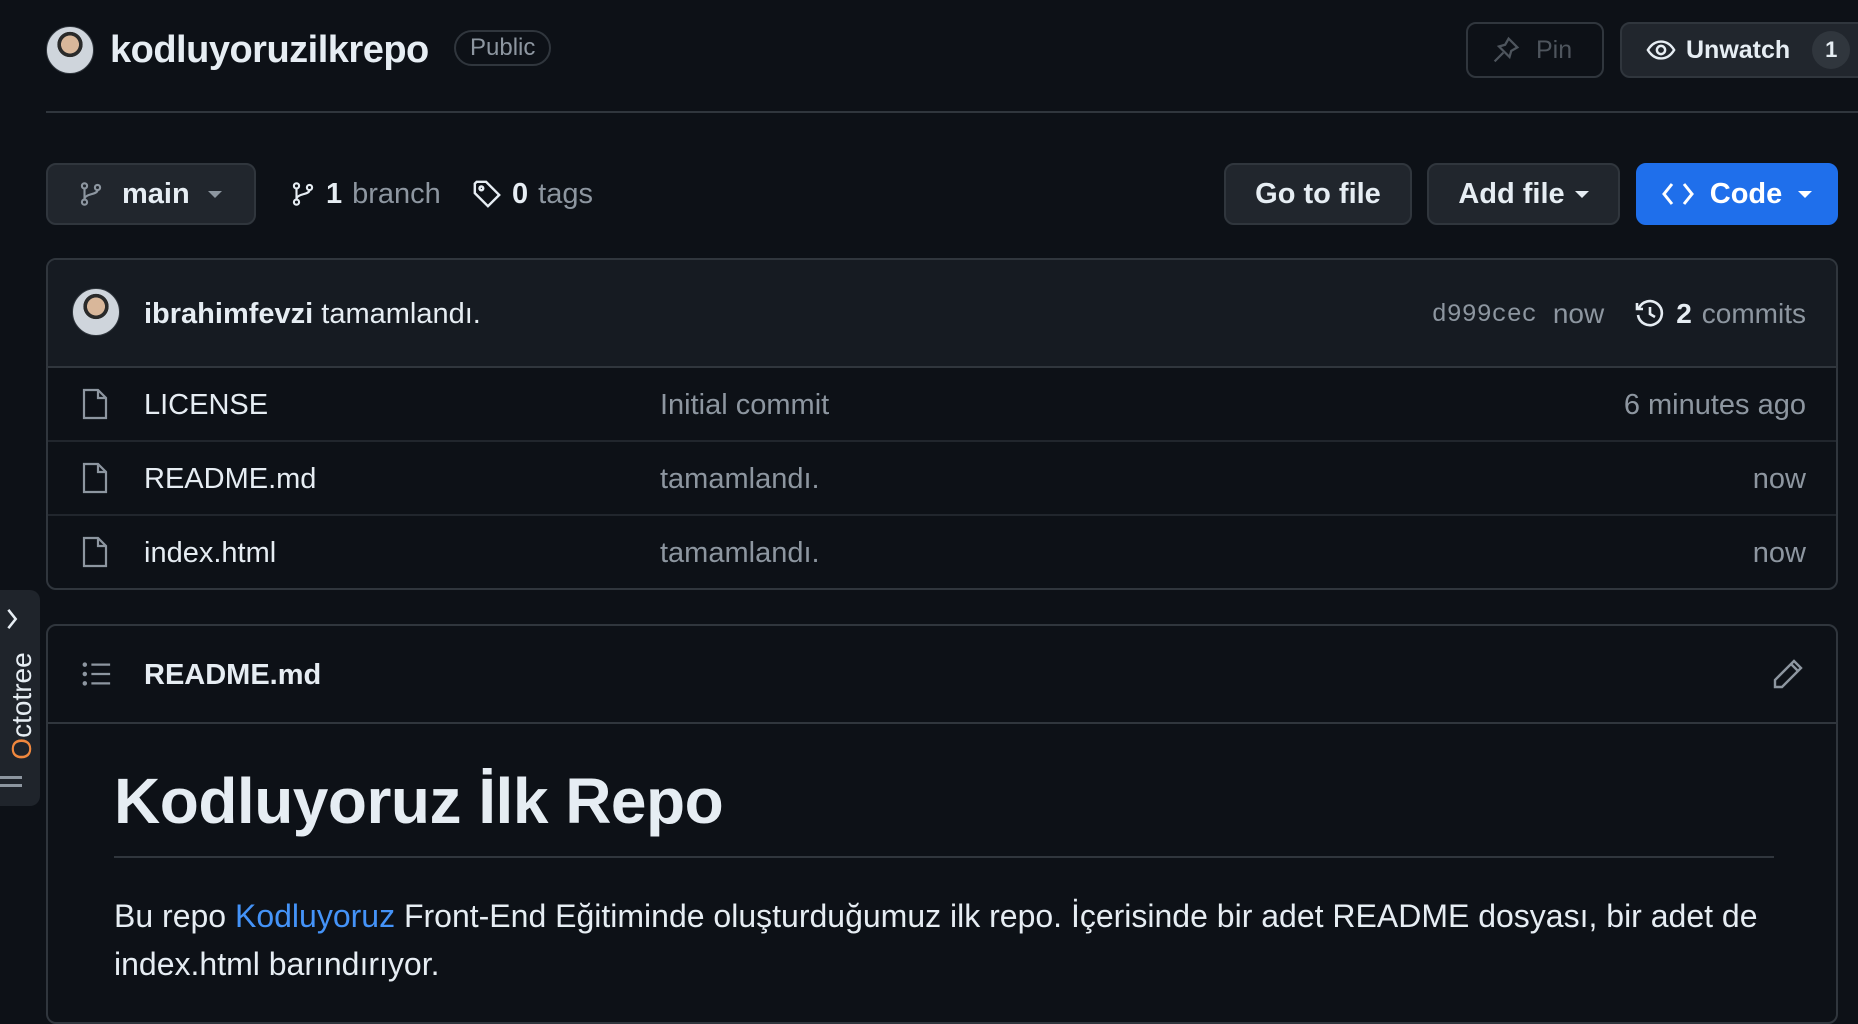 The height and width of the screenshot is (1024, 1858). What do you see at coordinates (942, 552) in the screenshot?
I see `file-row: index.html tamamlandı. now` at bounding box center [942, 552].